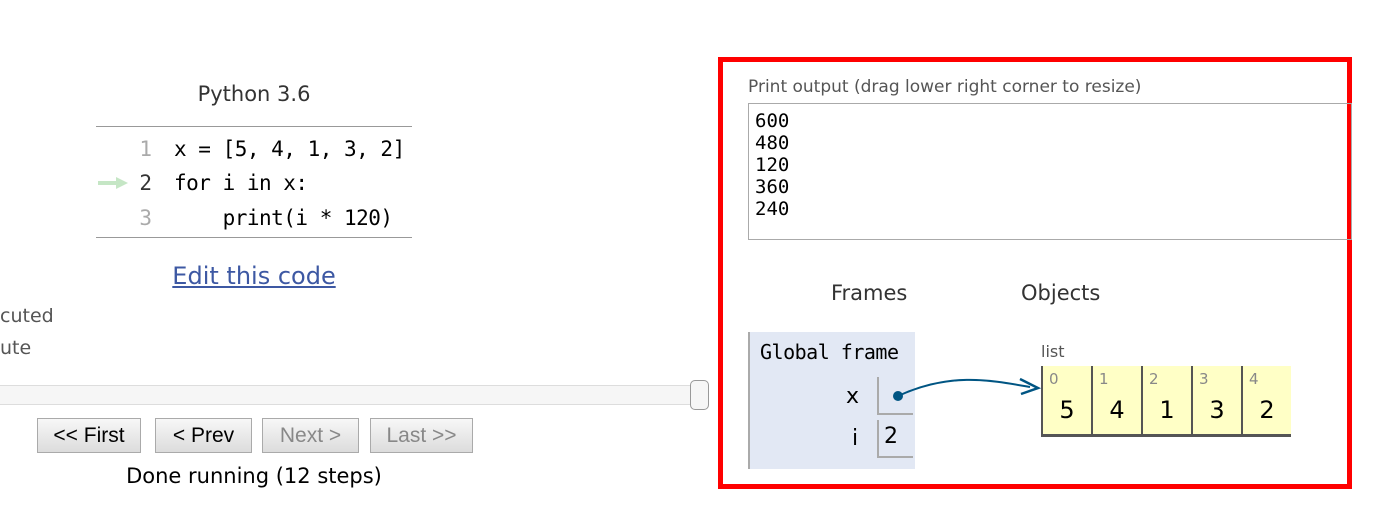  Describe the element at coordinates (1154, 379) in the screenshot. I see `list-index: 2` at that location.